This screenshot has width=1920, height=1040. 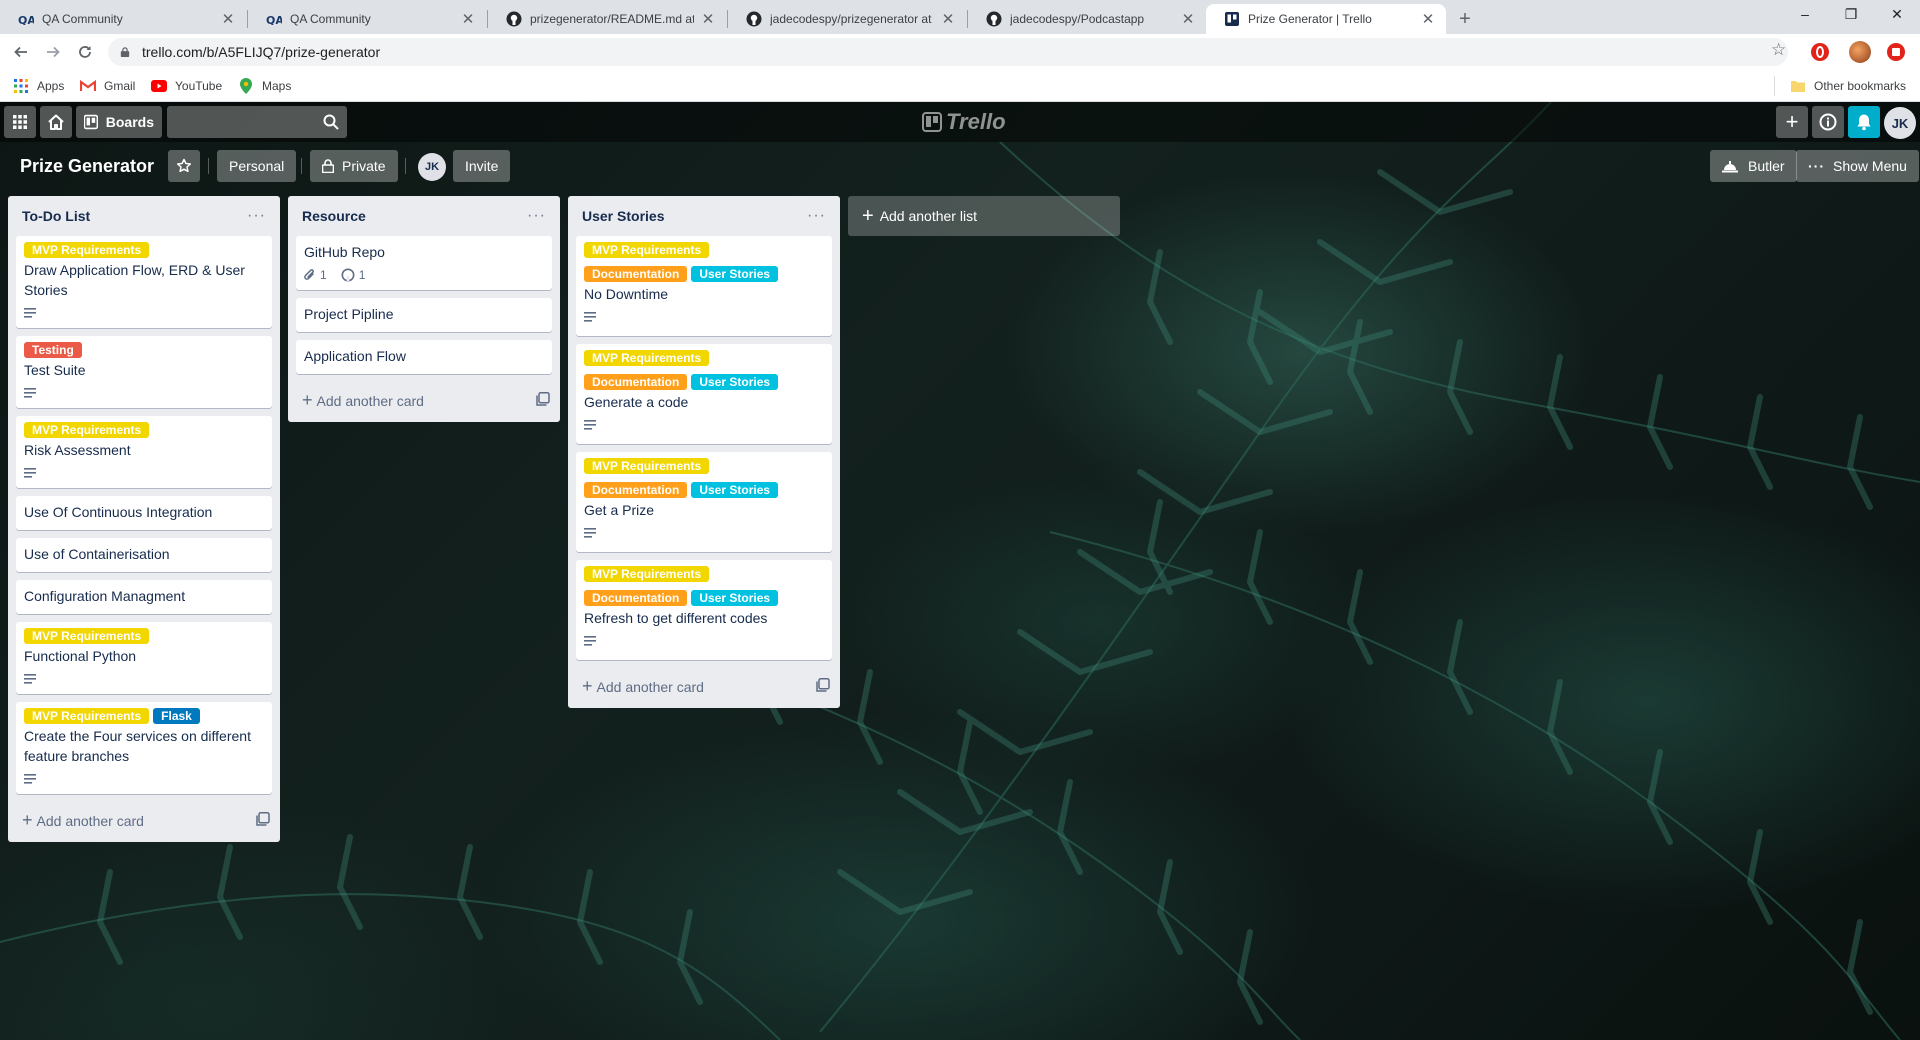 What do you see at coordinates (144, 597) in the screenshot?
I see `card: Configuration Managment` at bounding box center [144, 597].